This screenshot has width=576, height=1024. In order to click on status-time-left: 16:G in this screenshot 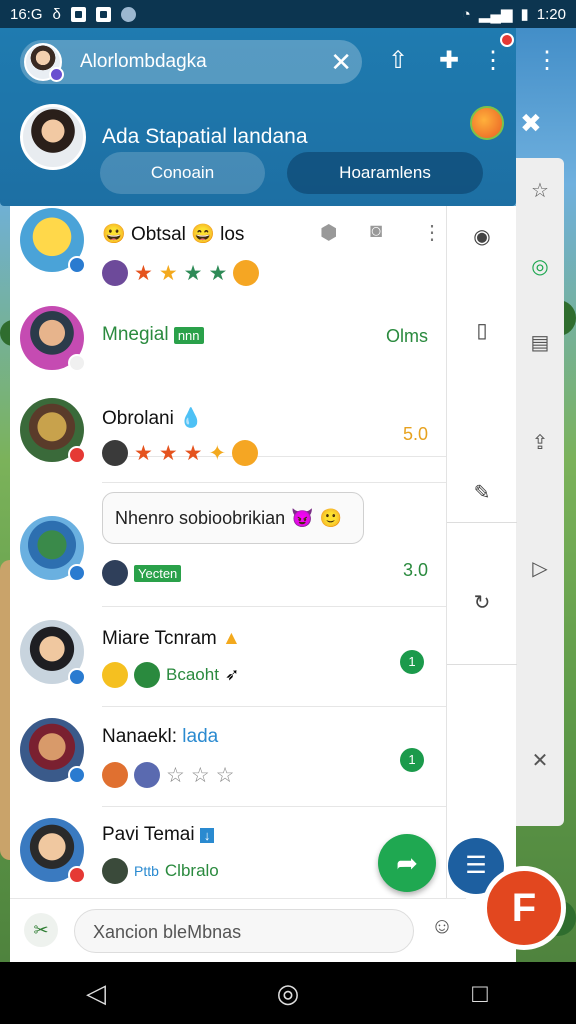, I will do `click(26, 14)`.